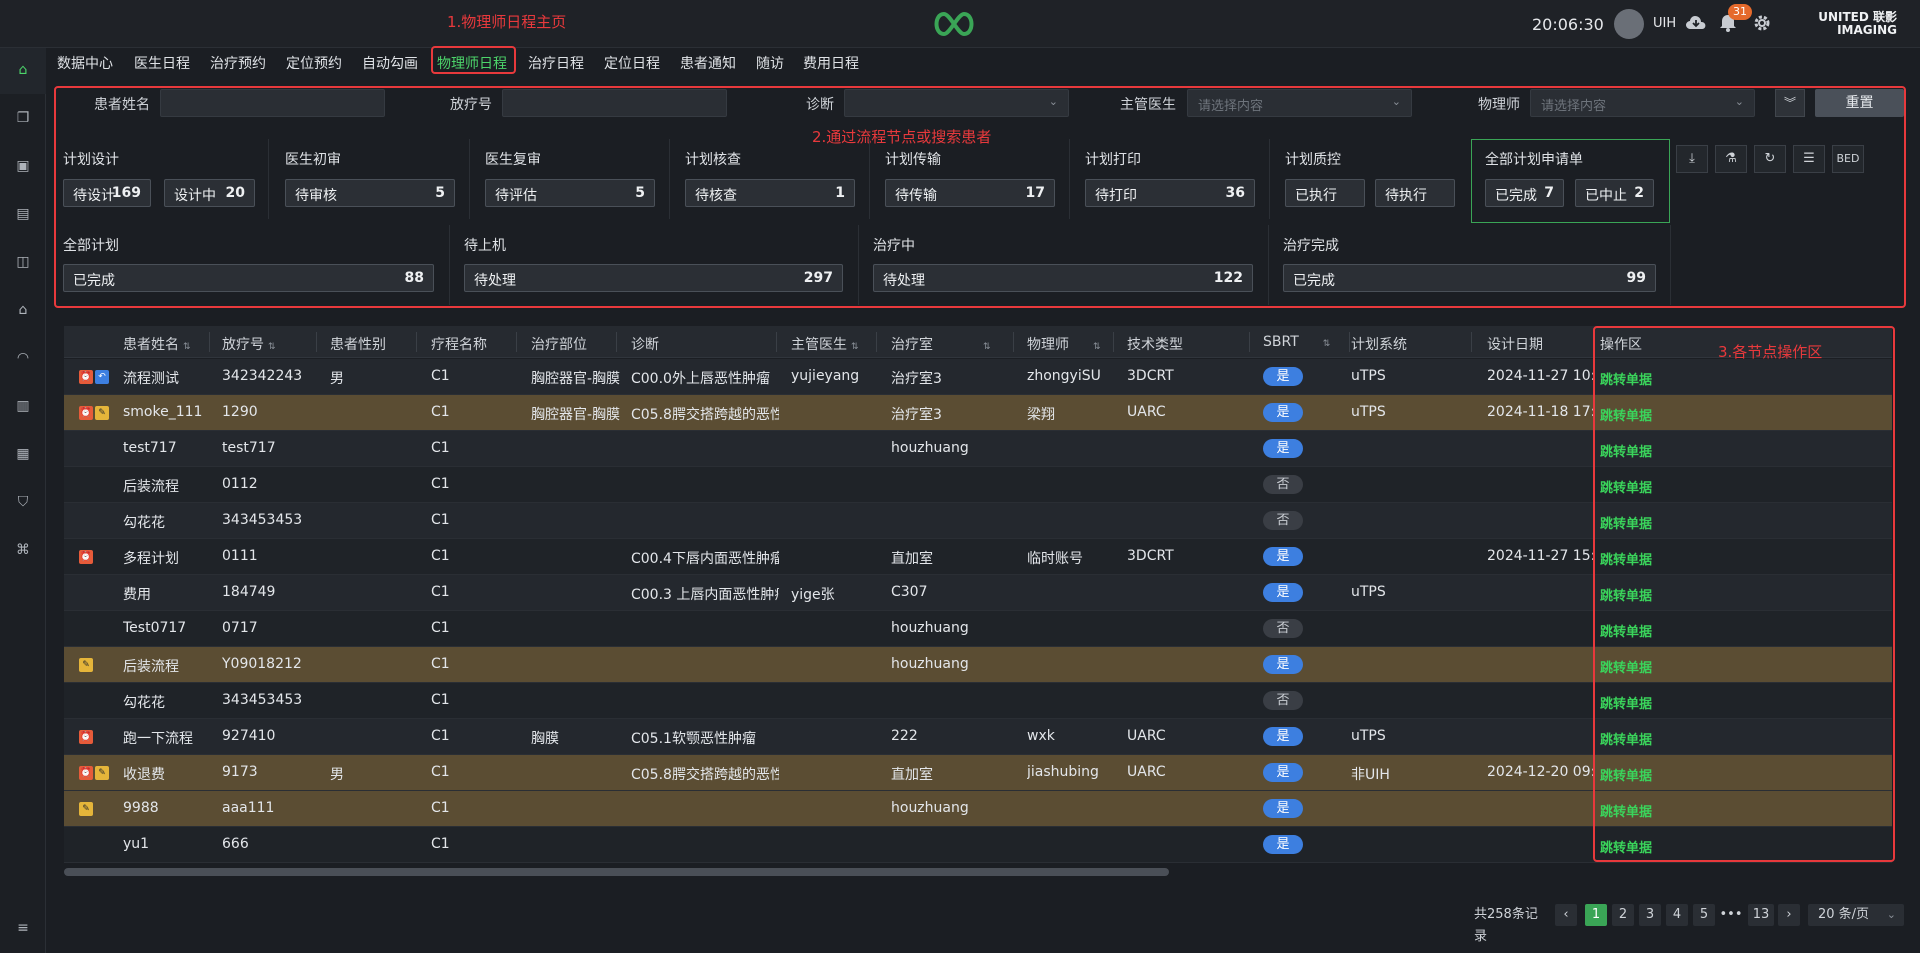 The height and width of the screenshot is (953, 1920). What do you see at coordinates (1761, 915) in the screenshot?
I see `page-button-13: 13` at bounding box center [1761, 915].